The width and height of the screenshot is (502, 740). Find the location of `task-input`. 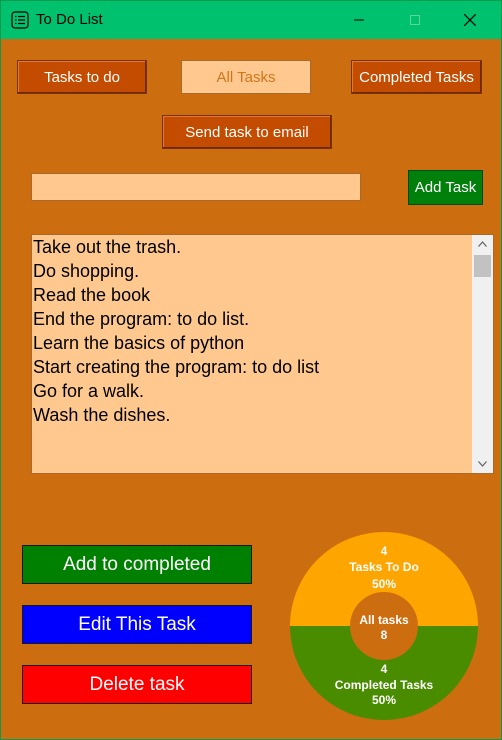

task-input is located at coordinates (196, 187).